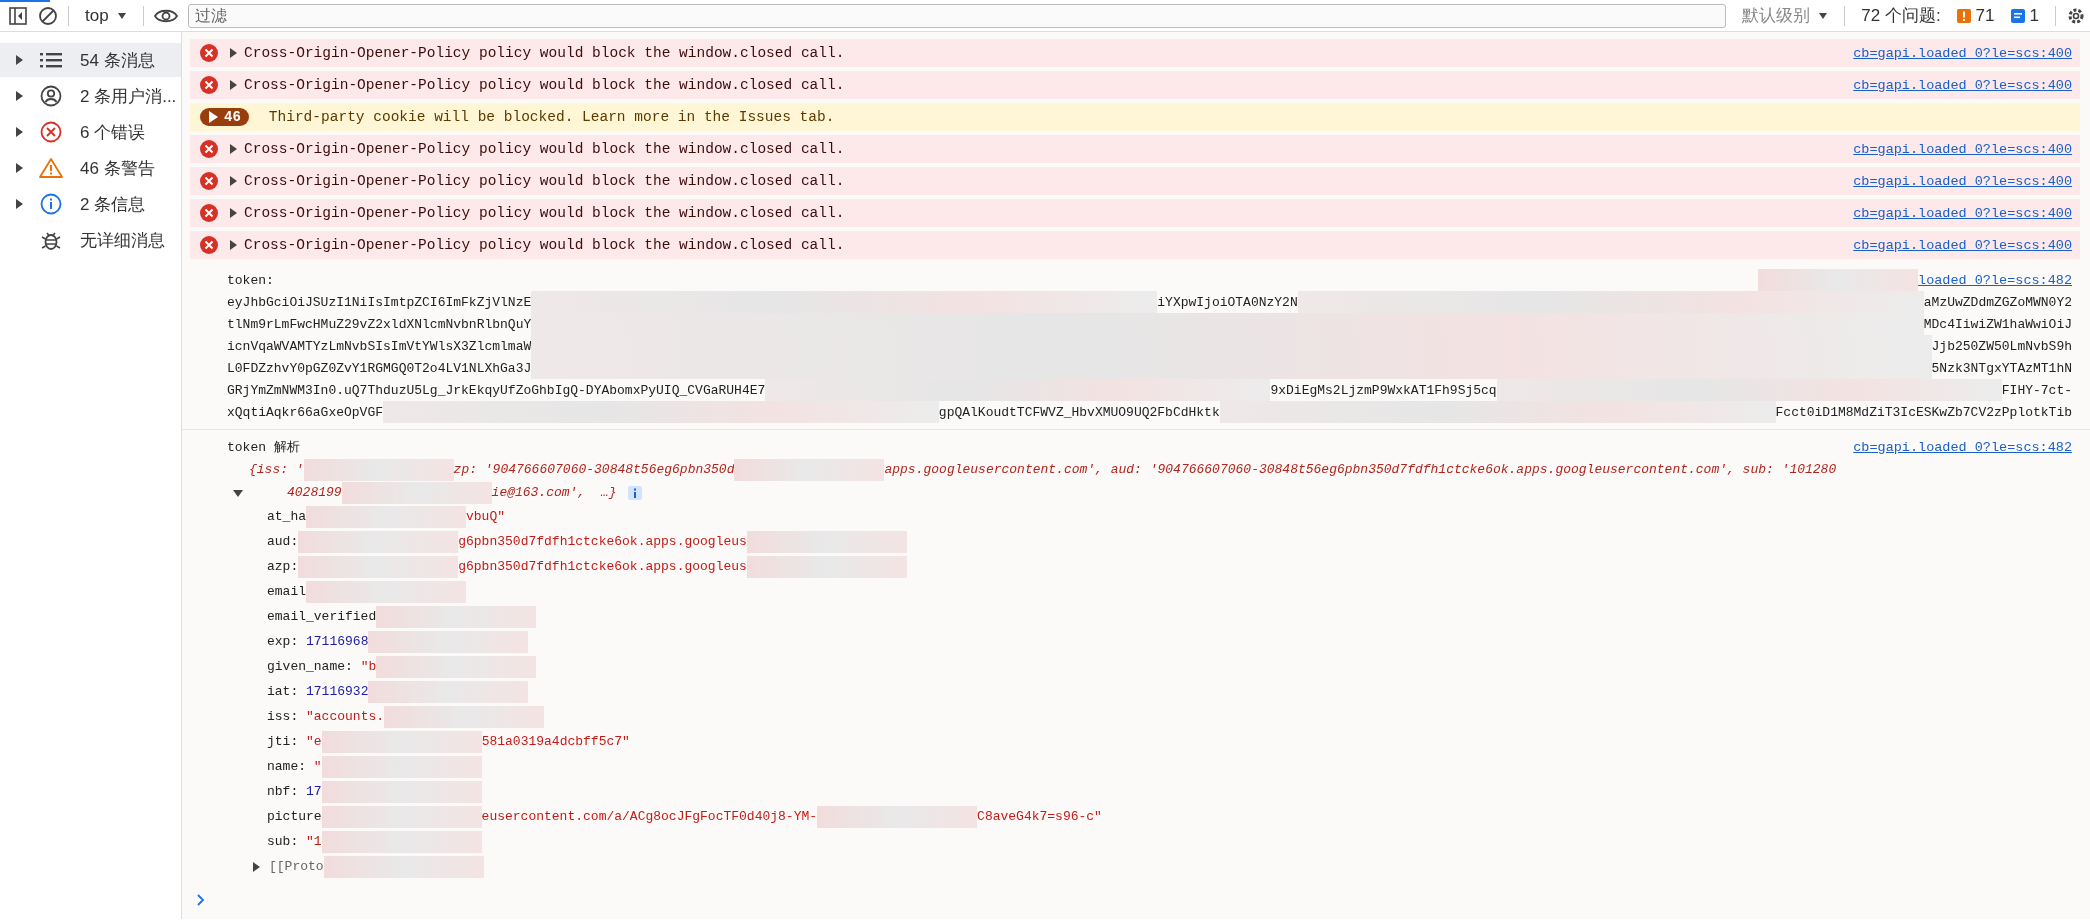  I want to click on object-summary-text: 4028199, so click(314, 492).